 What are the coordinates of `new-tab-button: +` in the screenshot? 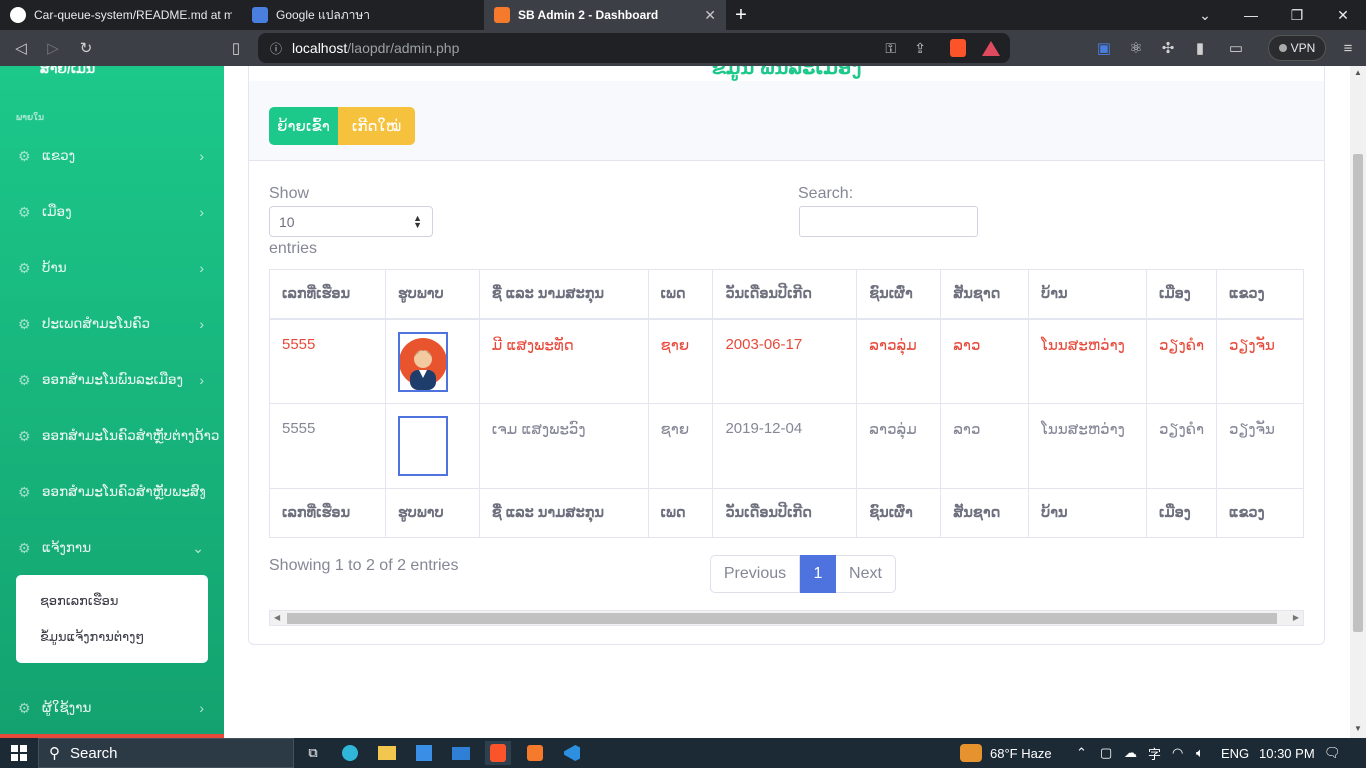 It's located at (741, 15).